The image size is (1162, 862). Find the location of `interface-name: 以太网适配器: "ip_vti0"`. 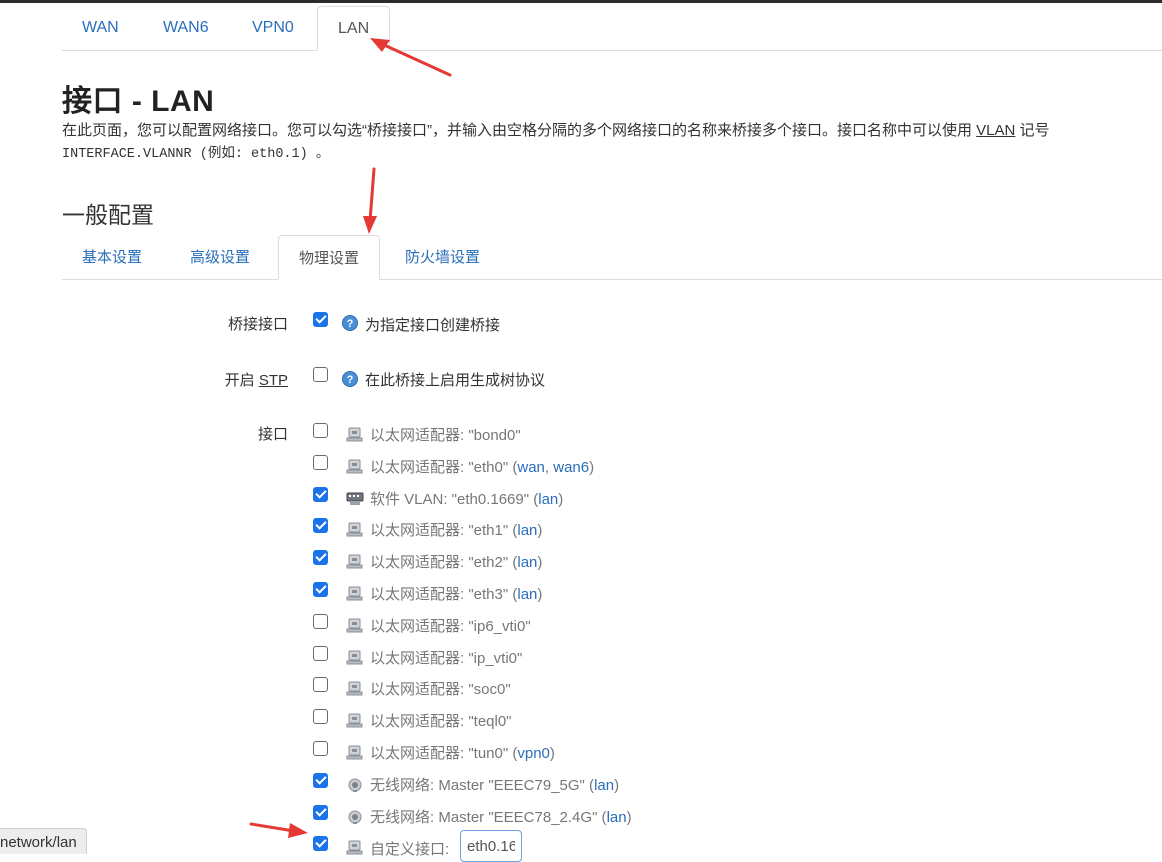

interface-name: 以太网适配器: "ip_vti0" is located at coordinates (446, 658).